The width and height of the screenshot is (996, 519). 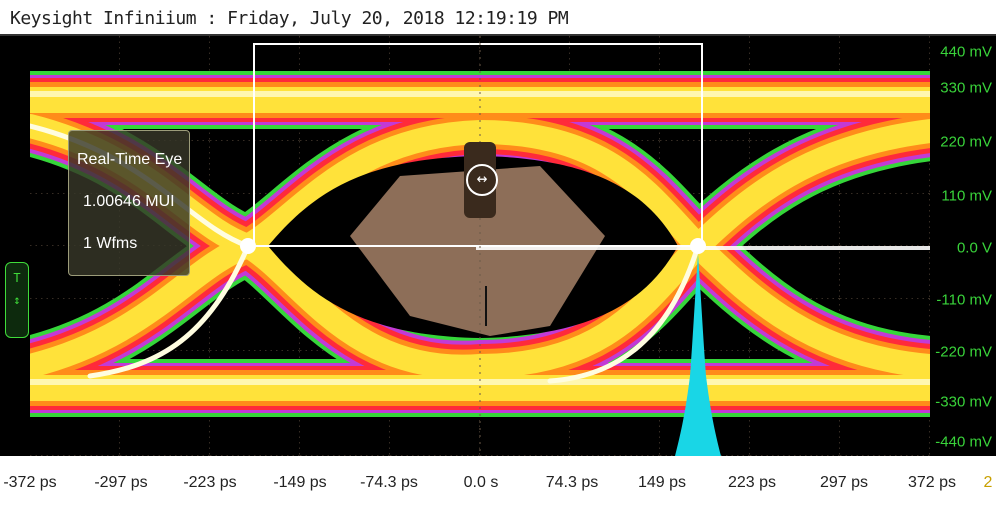 What do you see at coordinates (844, 482) in the screenshot?
I see `x-tick-label: 297 ps` at bounding box center [844, 482].